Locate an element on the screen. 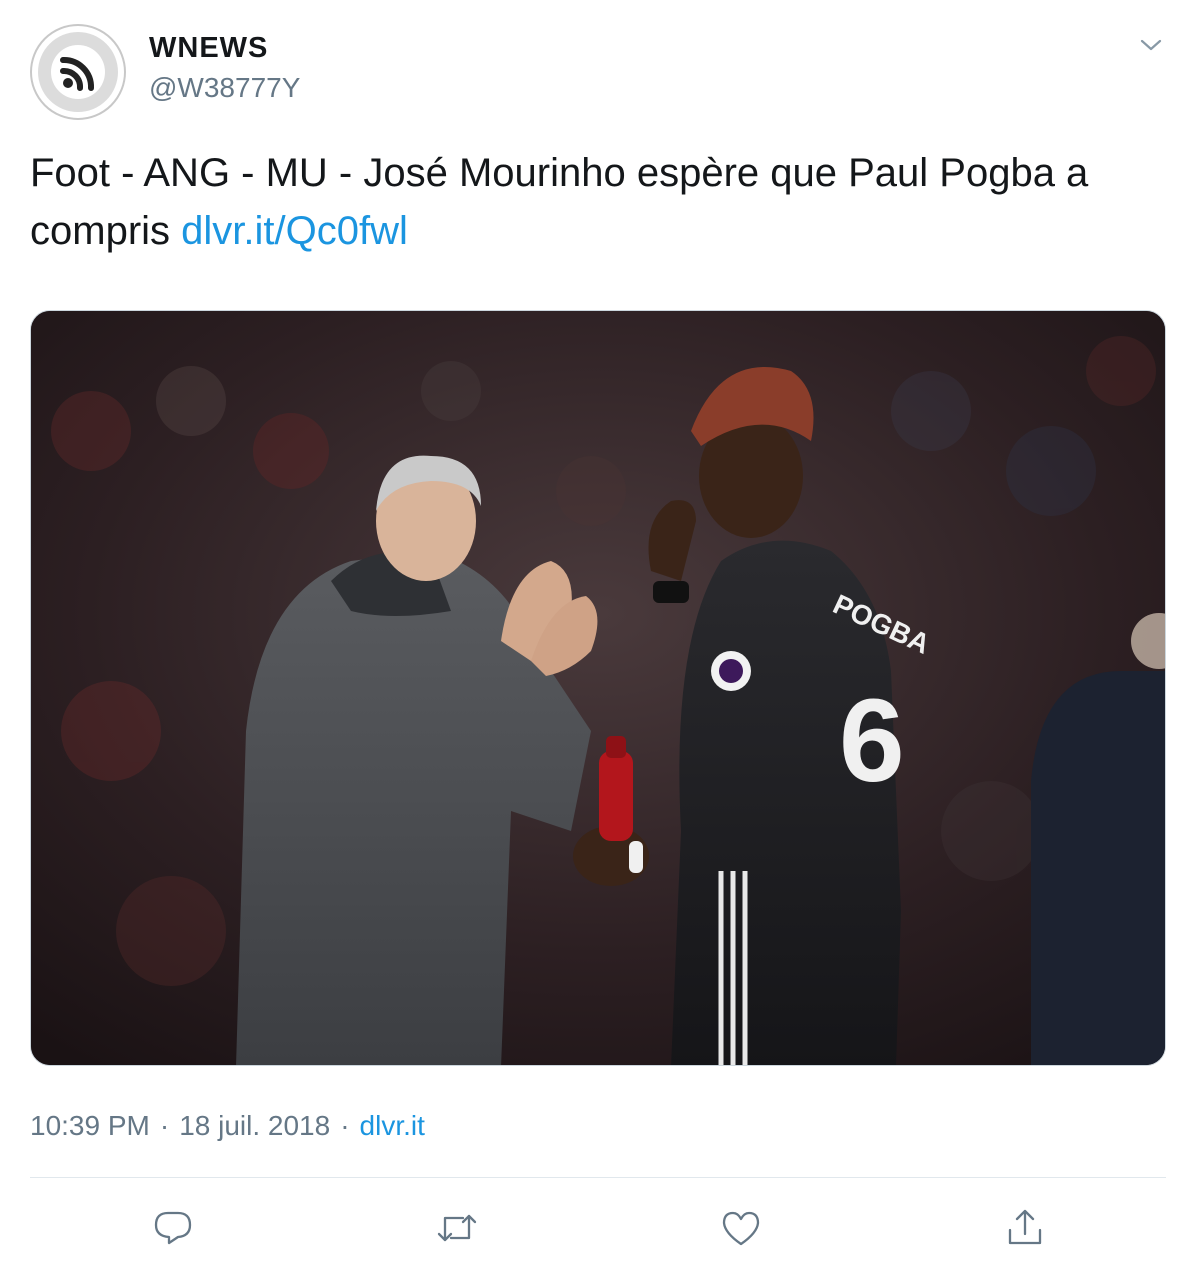  tweet-meta: 10:39 PM · 18 juil. 2018 · dlvr.it is located at coordinates (227, 1126).